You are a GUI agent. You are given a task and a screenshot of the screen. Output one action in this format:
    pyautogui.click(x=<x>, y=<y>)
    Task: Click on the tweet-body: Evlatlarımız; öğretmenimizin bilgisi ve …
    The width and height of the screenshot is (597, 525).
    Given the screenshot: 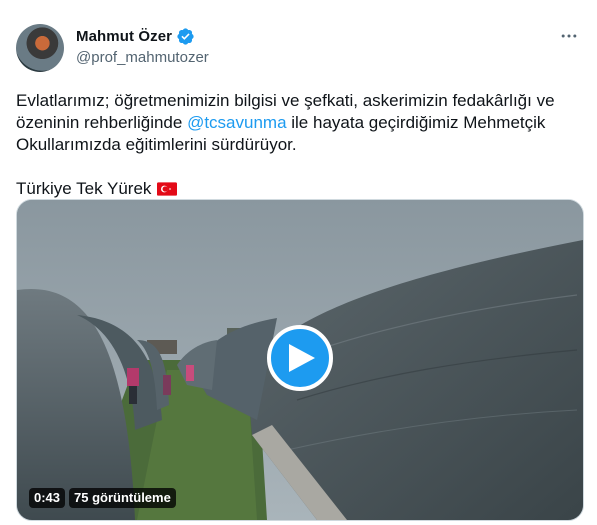 What is the action you would take?
    pyautogui.click(x=298, y=123)
    